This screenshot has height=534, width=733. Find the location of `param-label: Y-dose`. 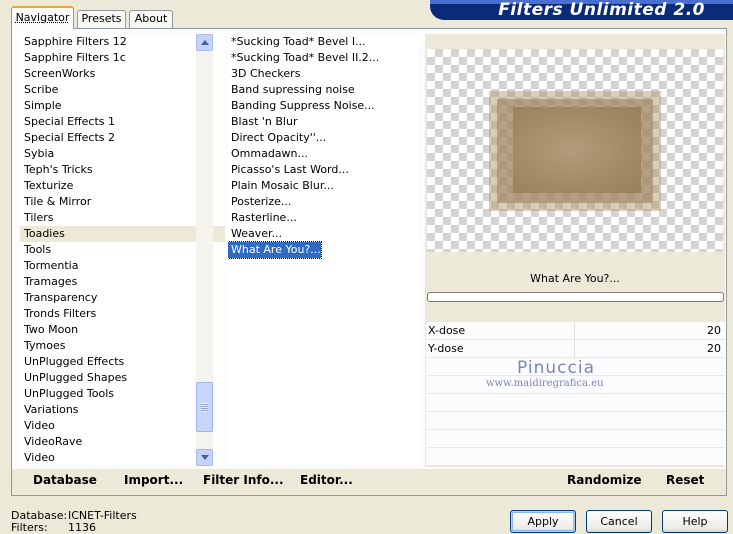

param-label: Y-dose is located at coordinates (446, 348).